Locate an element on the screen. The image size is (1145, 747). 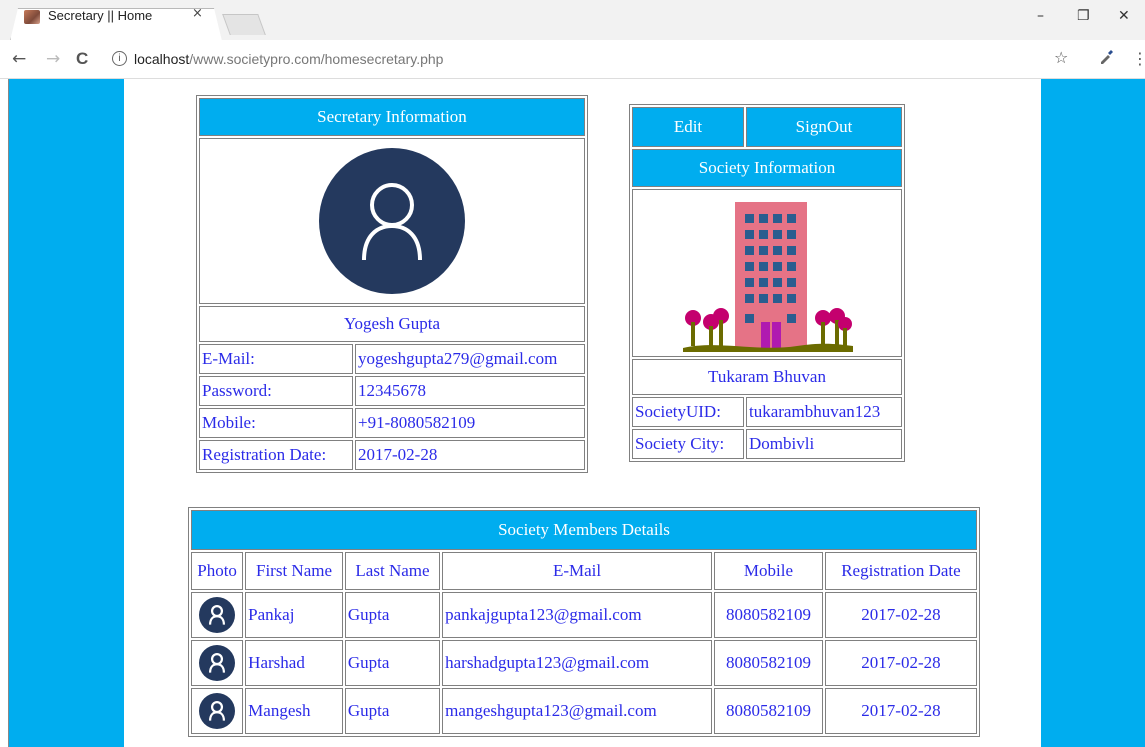
col-last-name: Last Name is located at coordinates (392, 571).